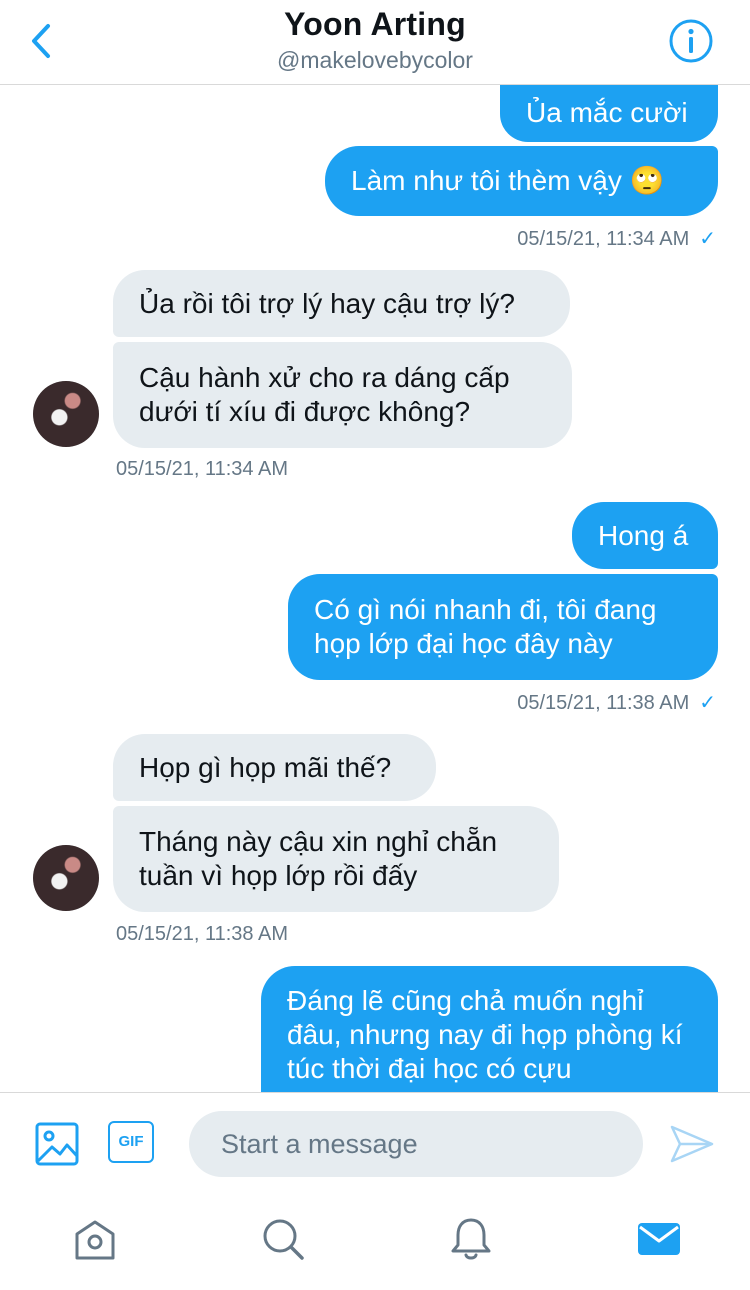 This screenshot has width=750, height=1290. I want to click on conversation-title: Yoon Arting, so click(375, 24).